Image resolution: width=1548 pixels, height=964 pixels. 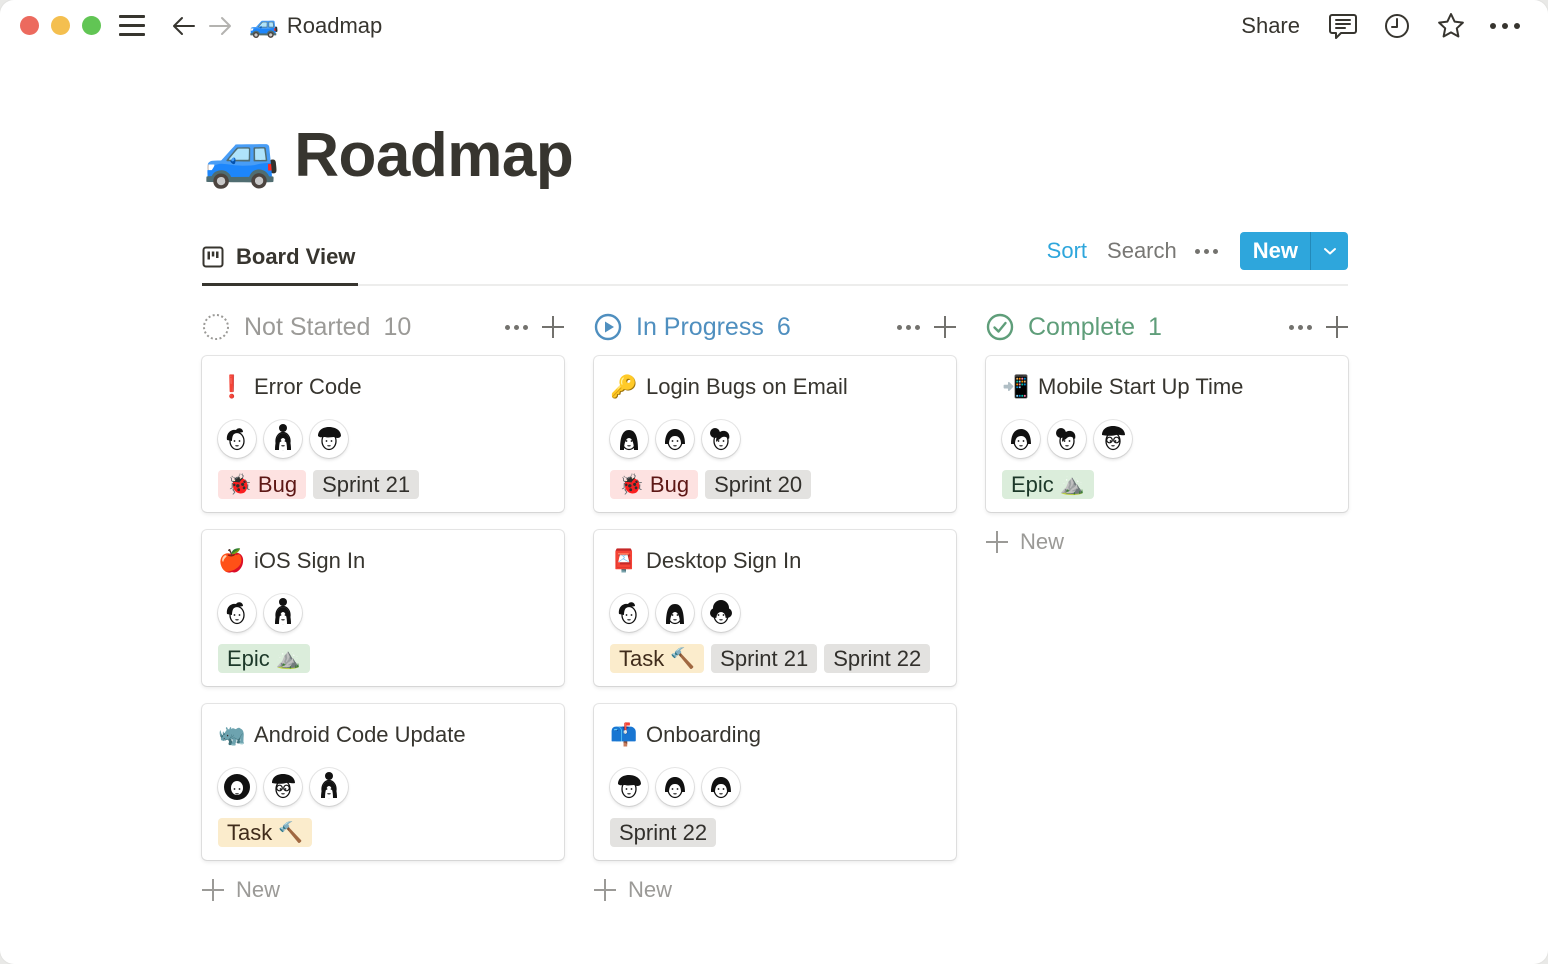 I want to click on card-title: 🍎 iOS Sign In, so click(x=383, y=561).